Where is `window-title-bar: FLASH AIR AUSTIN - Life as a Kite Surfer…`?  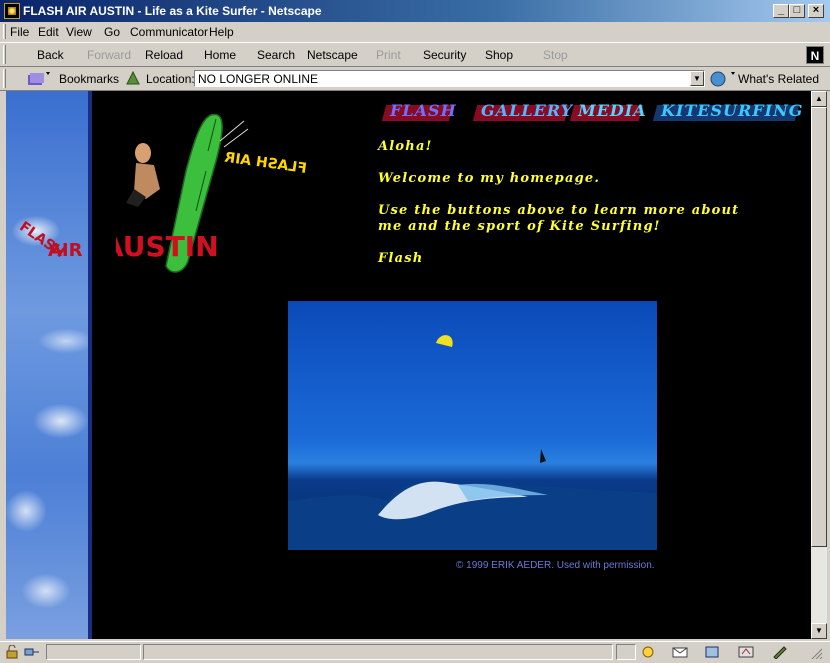 window-title-bar: FLASH AIR AUSTIN - Life as a Kite Surfer… is located at coordinates (415, 11).